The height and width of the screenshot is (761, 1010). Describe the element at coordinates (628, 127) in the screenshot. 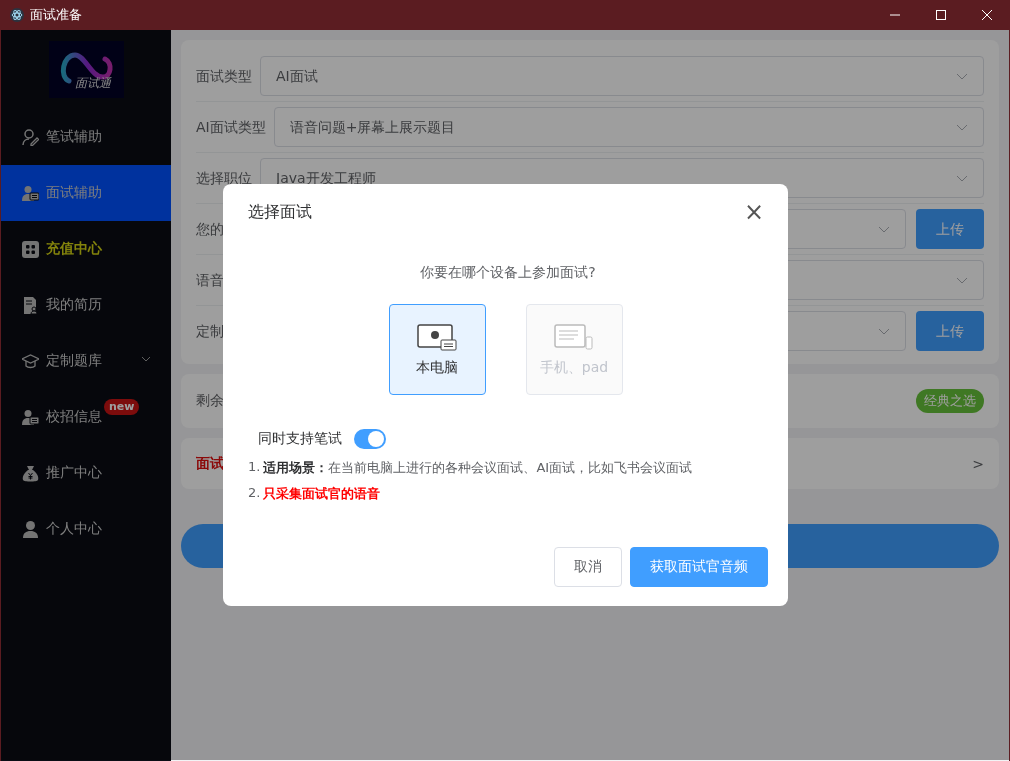

I see `select-field: 语音问题+屏幕上展示题目` at that location.